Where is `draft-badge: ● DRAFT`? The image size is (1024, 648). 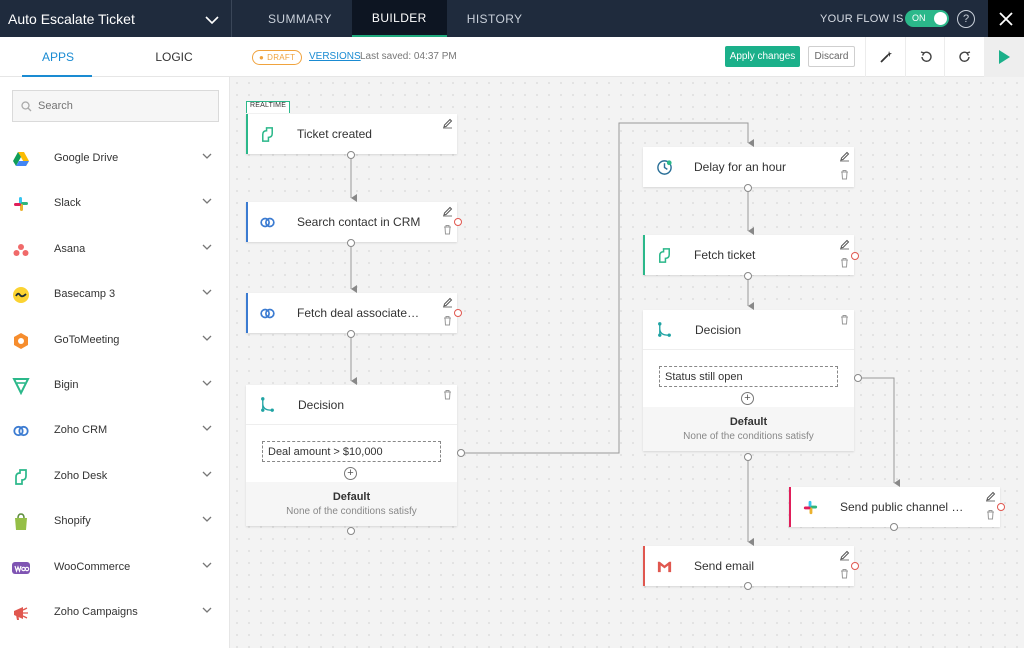 draft-badge: ● DRAFT is located at coordinates (277, 57).